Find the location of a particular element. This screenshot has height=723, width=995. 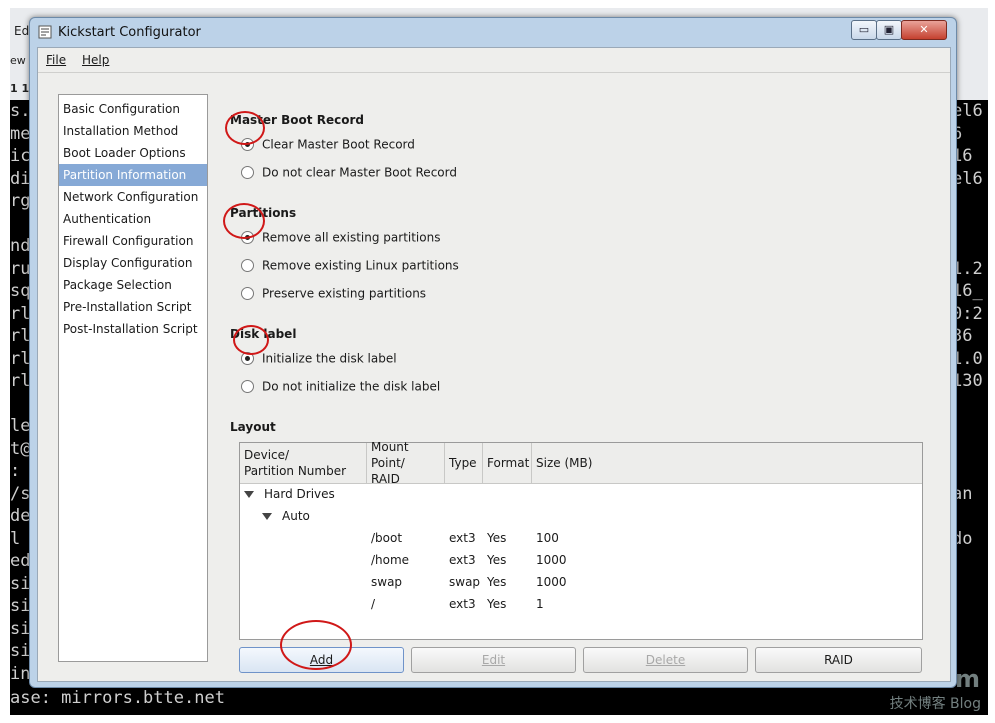

terminal-line: 1.0 is located at coordinates (967, 358).